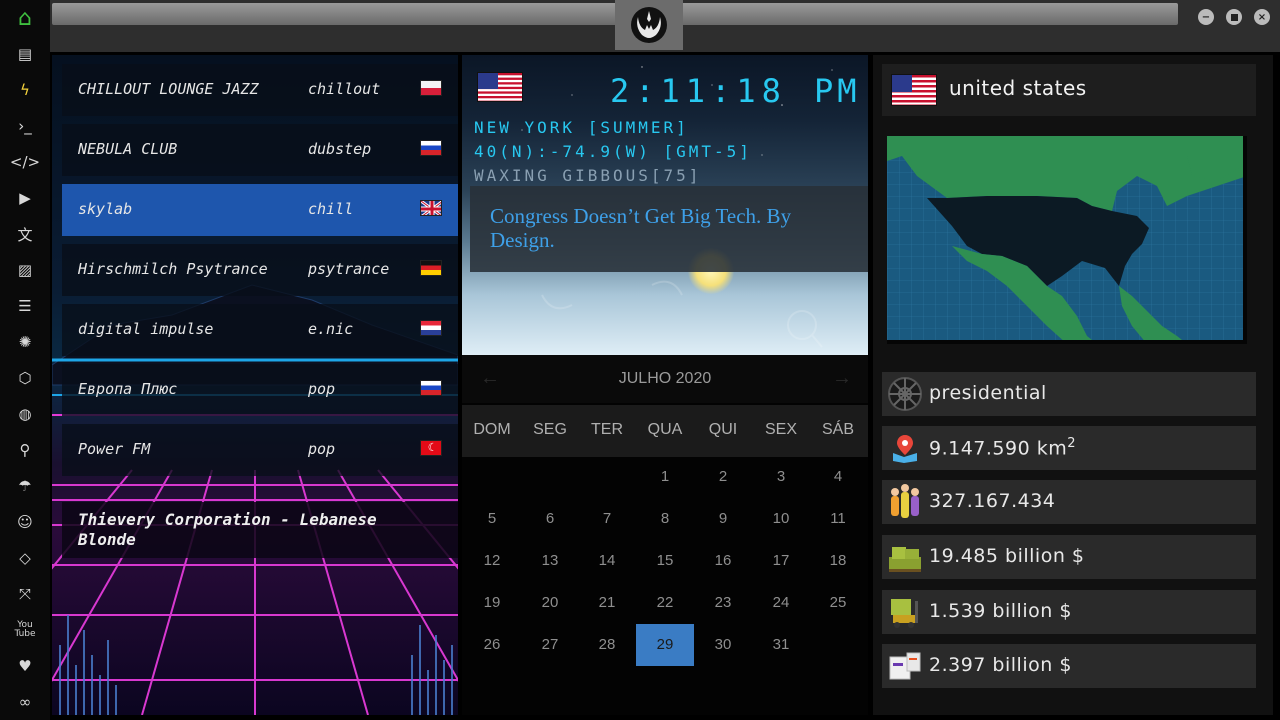 The height and width of the screenshot is (720, 1280). Describe the element at coordinates (25, 270) in the screenshot. I see `image-icon: ▨` at that location.